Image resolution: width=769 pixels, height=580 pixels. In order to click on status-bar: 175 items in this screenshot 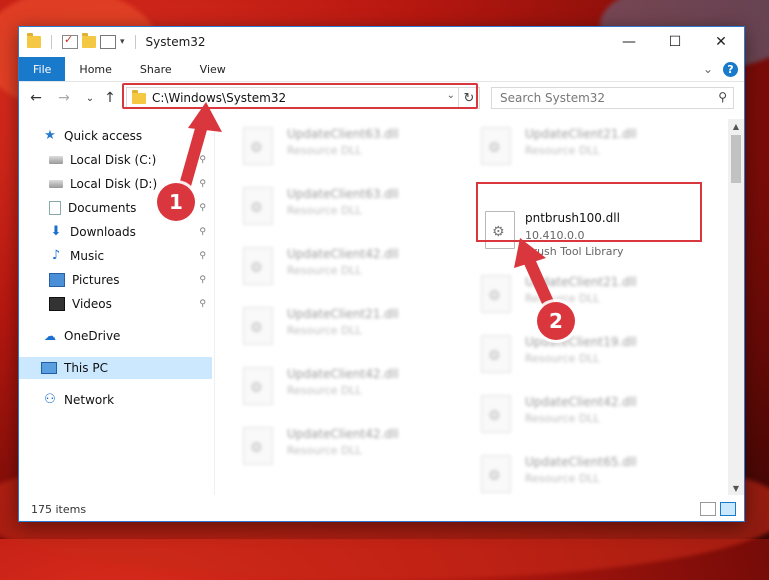, I will do `click(381, 509)`.